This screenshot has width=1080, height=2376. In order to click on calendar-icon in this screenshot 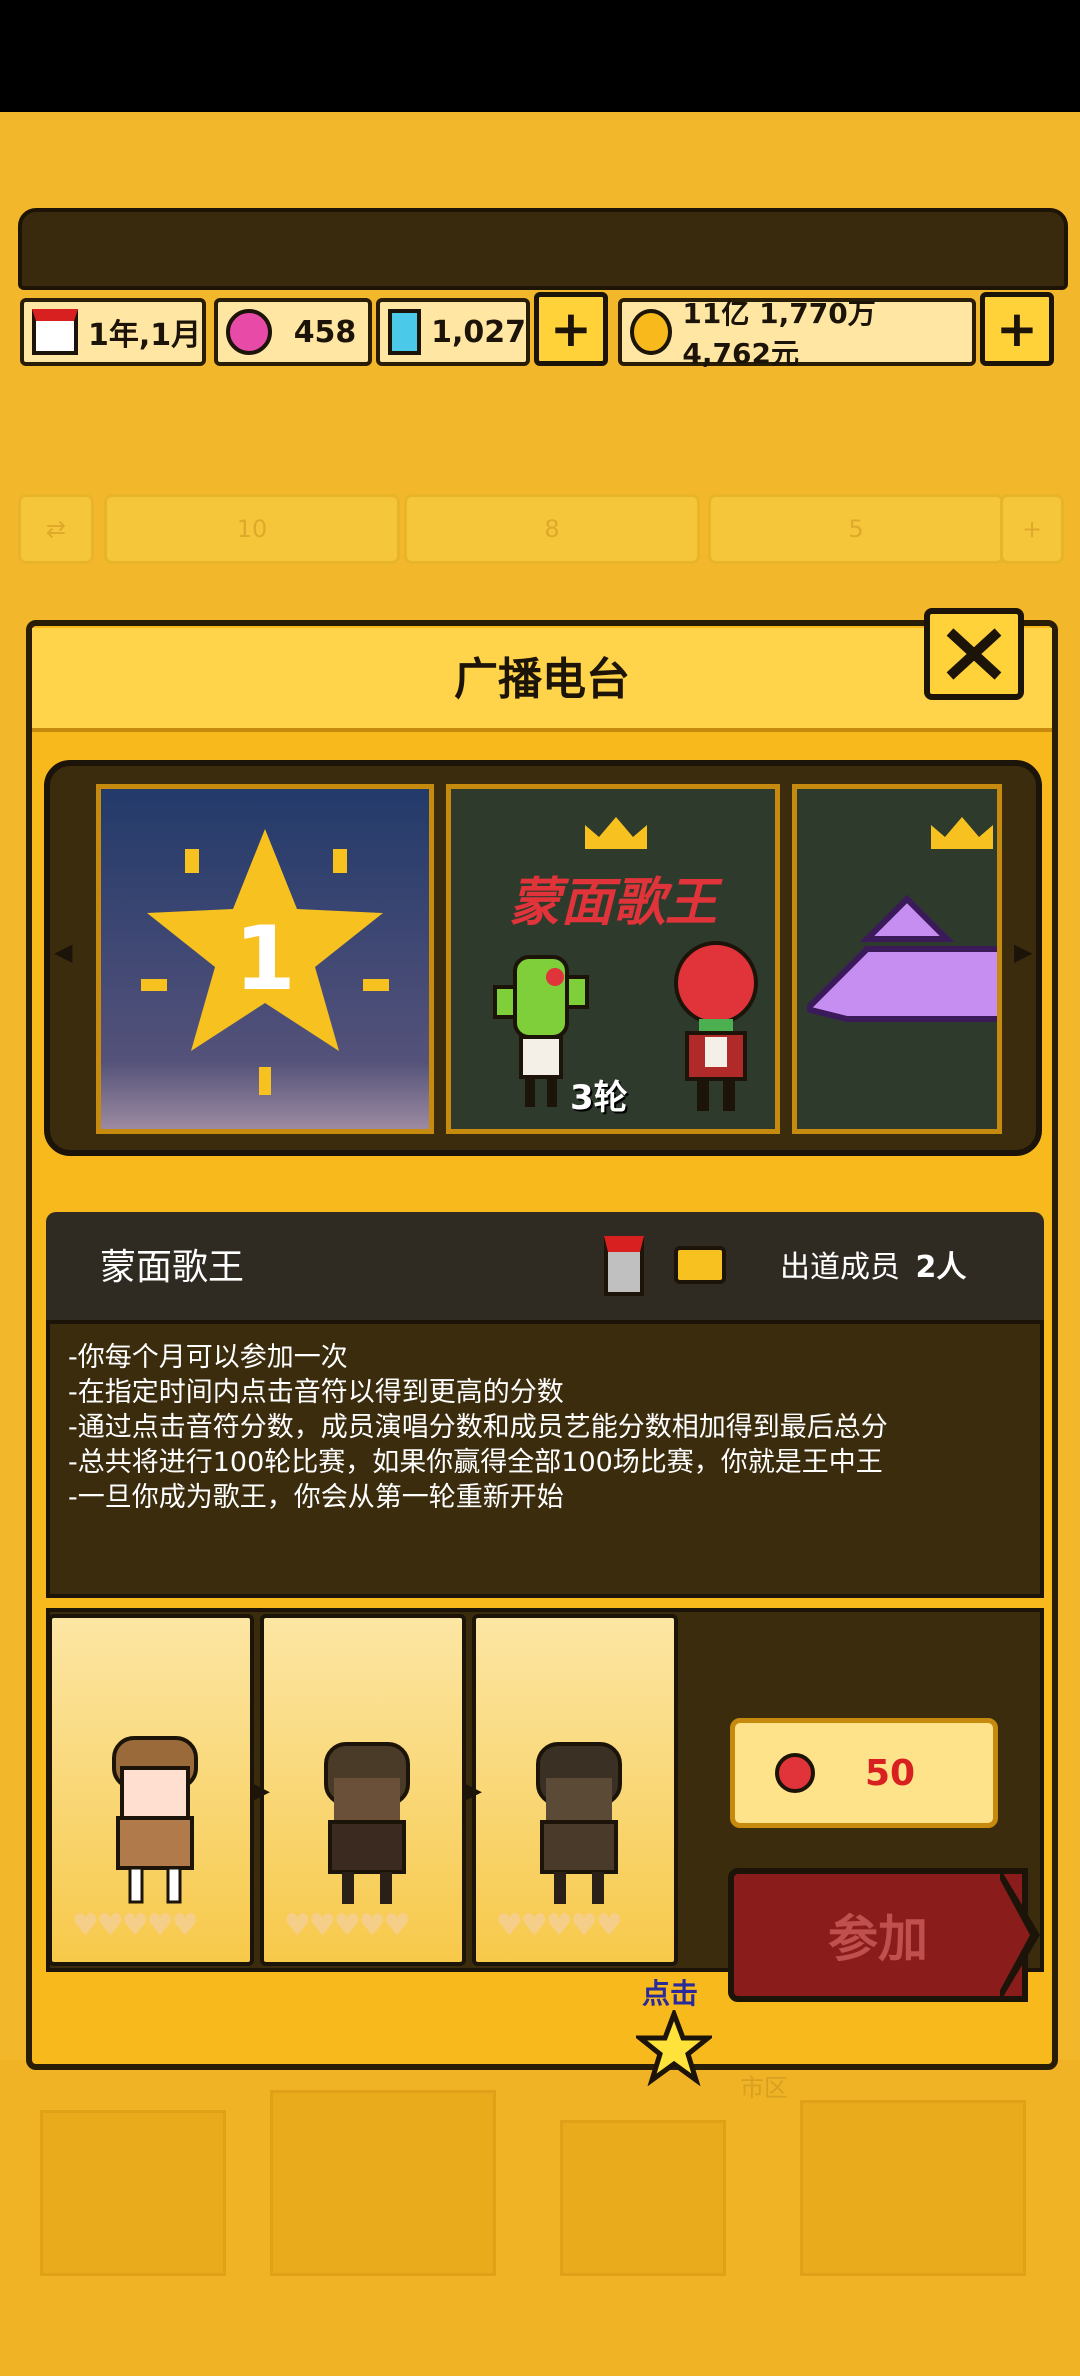, I will do `click(55, 332)`.